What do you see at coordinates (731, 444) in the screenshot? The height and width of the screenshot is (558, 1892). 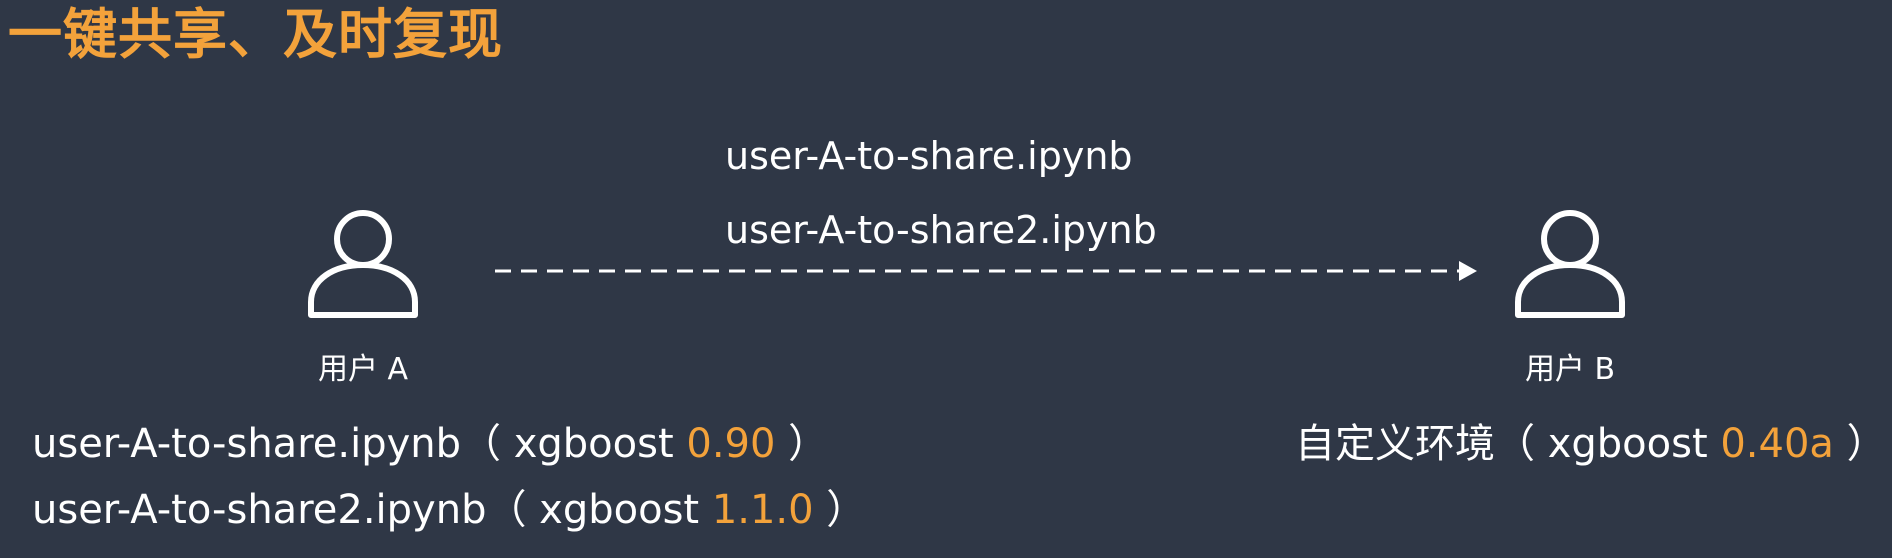 I see `version-badge: 0.90` at bounding box center [731, 444].